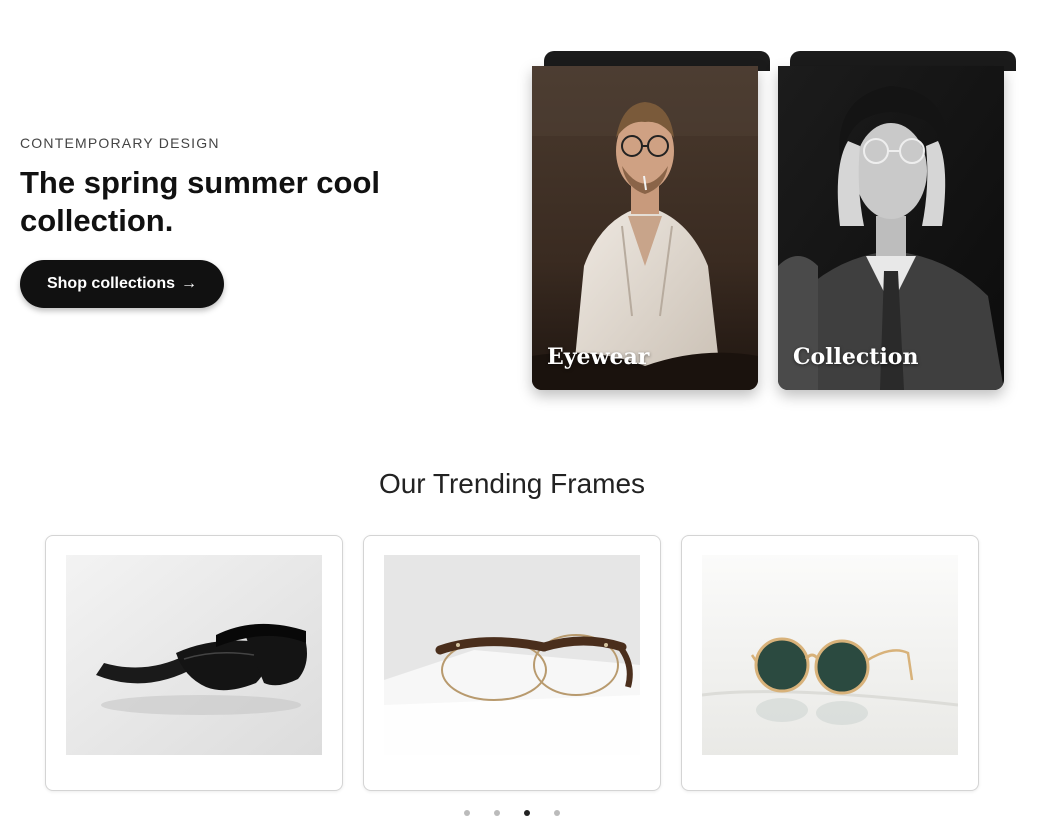  I want to click on shop-collections-button: Shop collections →, so click(122, 284).